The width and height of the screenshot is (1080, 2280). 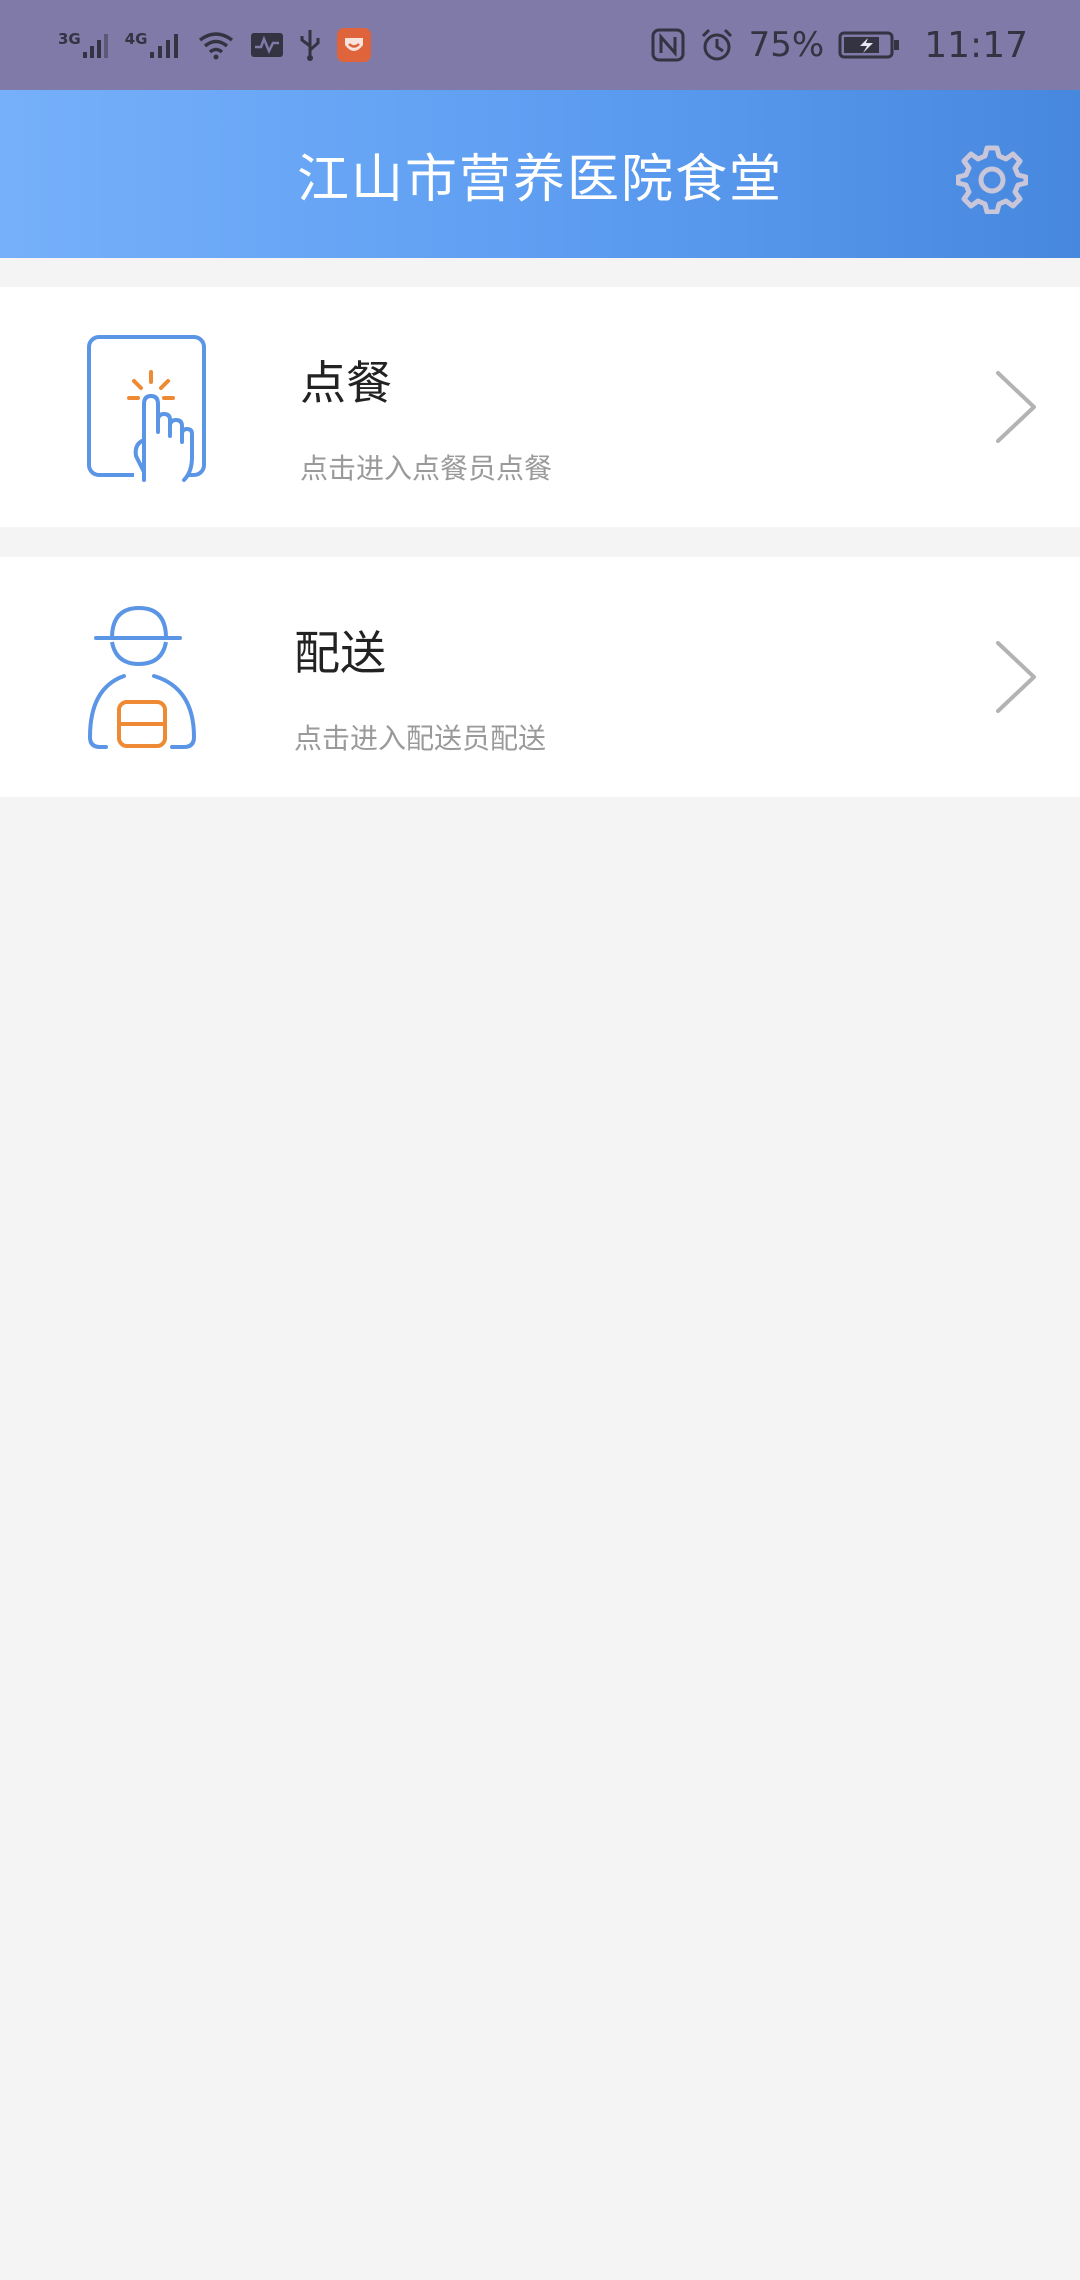 What do you see at coordinates (69, 39) in the screenshot?
I see `network-3g-label: 3G` at bounding box center [69, 39].